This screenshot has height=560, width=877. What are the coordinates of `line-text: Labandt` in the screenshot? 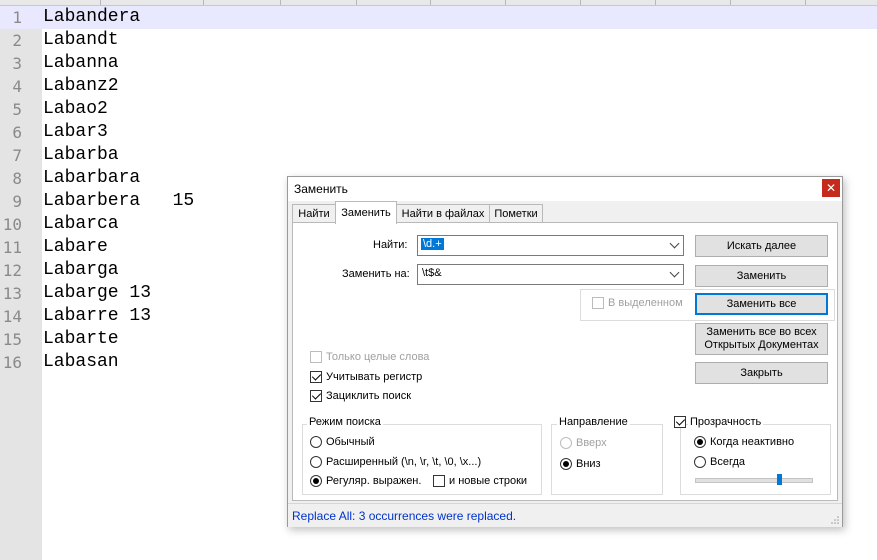 It's located at (81, 40).